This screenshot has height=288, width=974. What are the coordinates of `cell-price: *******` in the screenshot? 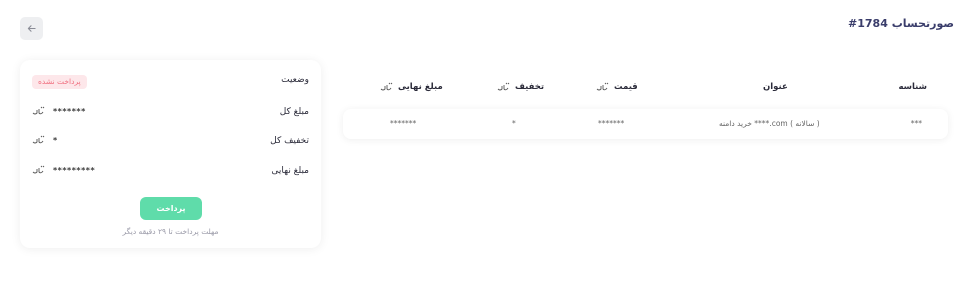 It's located at (611, 123).